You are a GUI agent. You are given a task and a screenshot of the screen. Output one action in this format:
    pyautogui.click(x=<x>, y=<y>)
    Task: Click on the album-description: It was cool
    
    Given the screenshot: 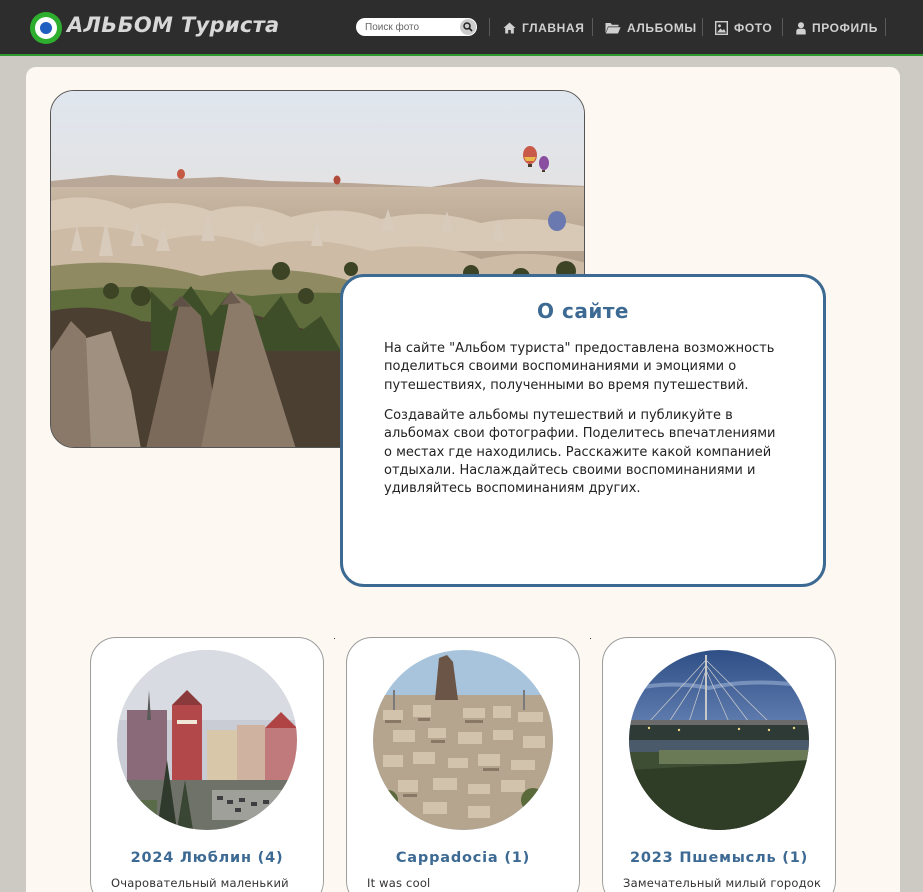 What is the action you would take?
    pyautogui.click(x=399, y=883)
    